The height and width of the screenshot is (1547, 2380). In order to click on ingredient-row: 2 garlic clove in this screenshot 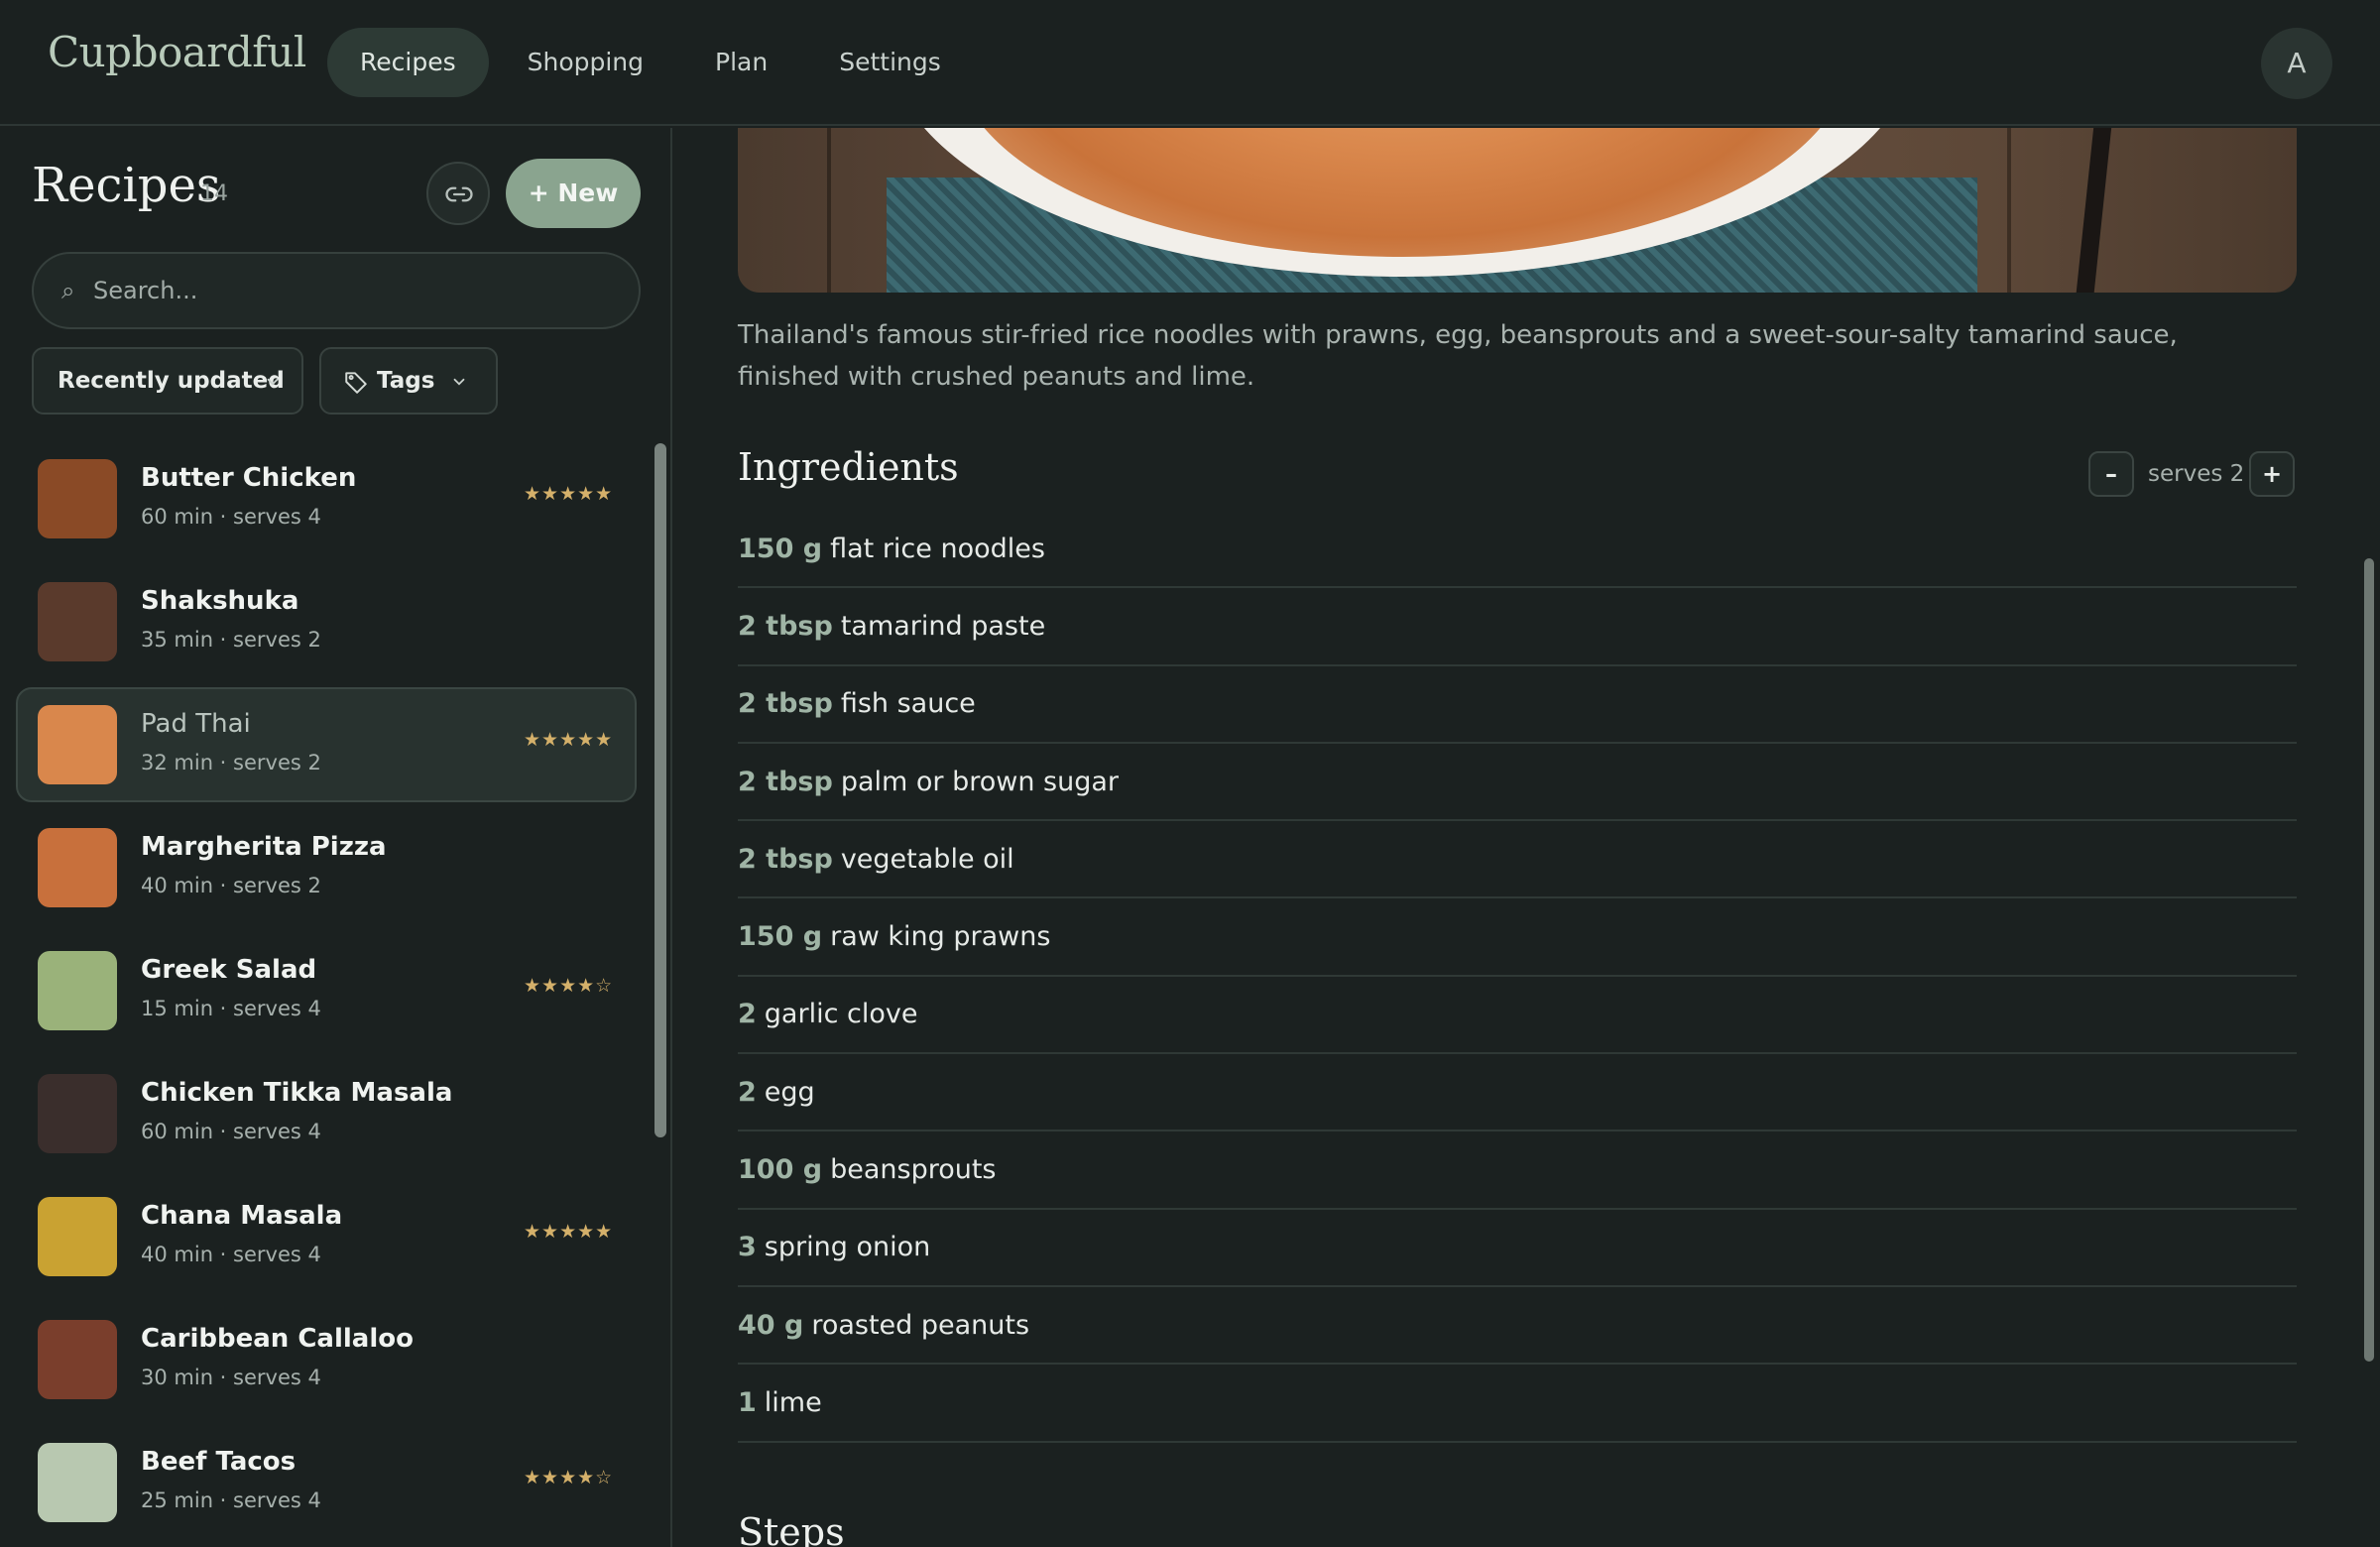, I will do `click(1517, 1016)`.